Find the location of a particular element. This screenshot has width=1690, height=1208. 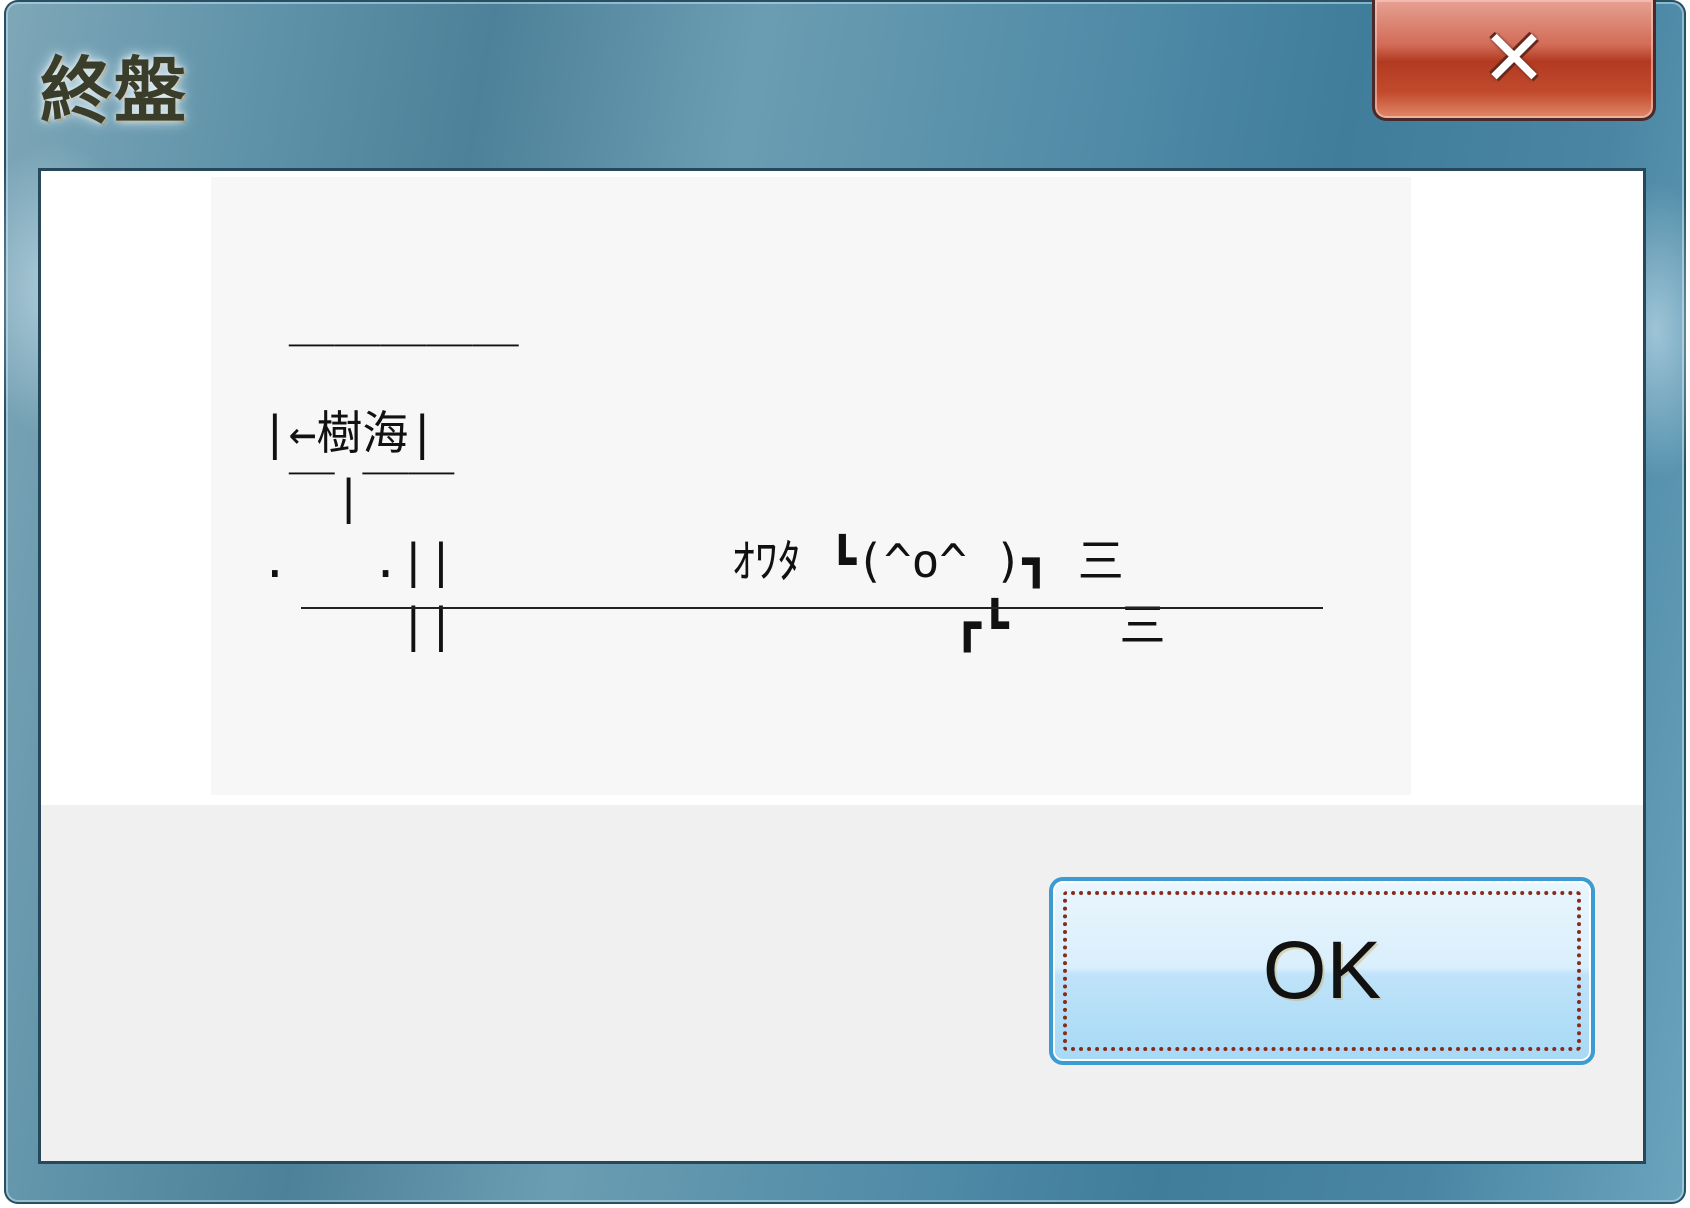

close-button: ✕ is located at coordinates (1514, 60).